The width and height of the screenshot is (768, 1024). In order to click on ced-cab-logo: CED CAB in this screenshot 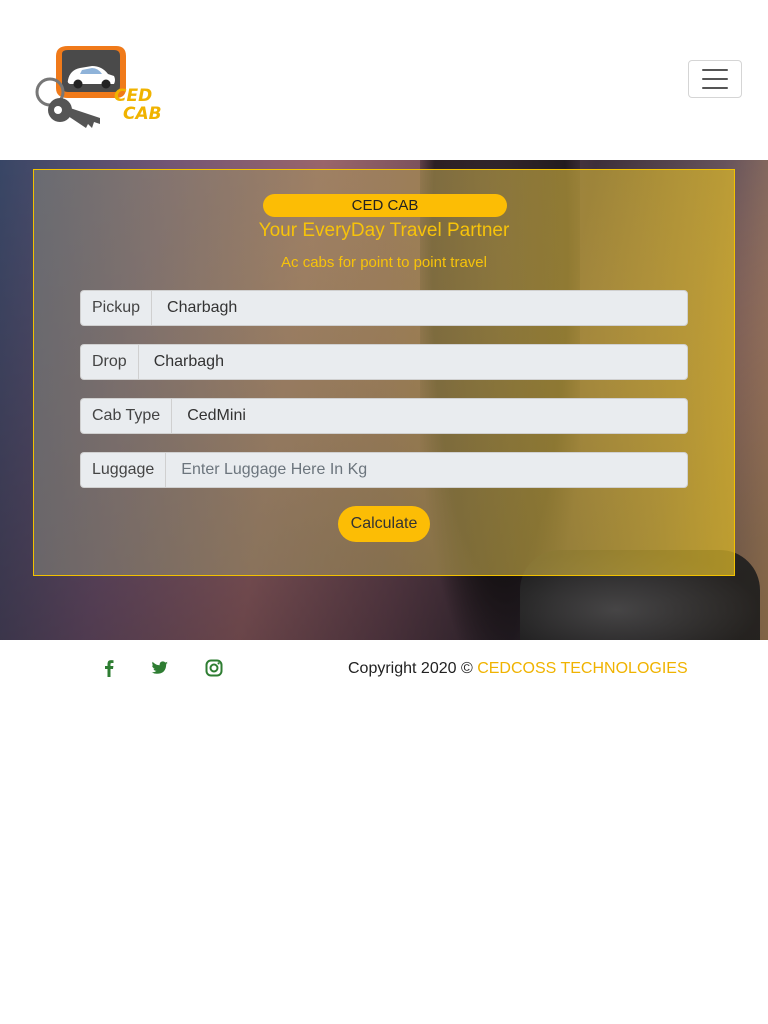, I will do `click(101, 89)`.